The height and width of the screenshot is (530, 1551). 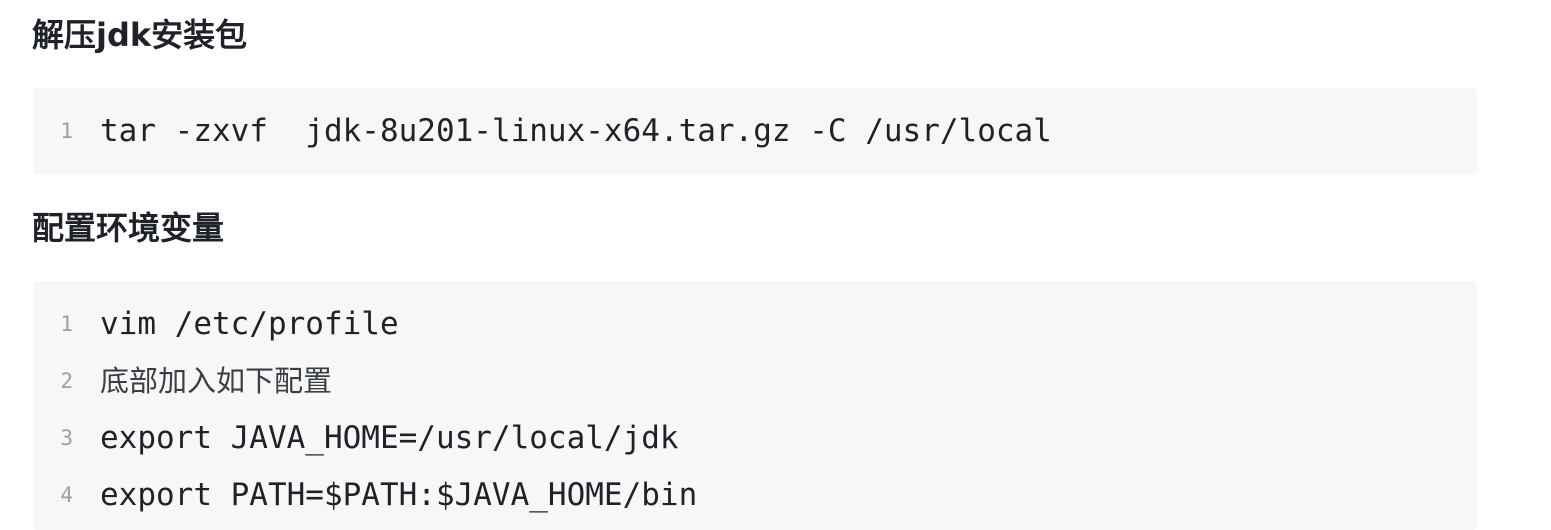 What do you see at coordinates (66, 438) in the screenshot?
I see `line-number: 3` at bounding box center [66, 438].